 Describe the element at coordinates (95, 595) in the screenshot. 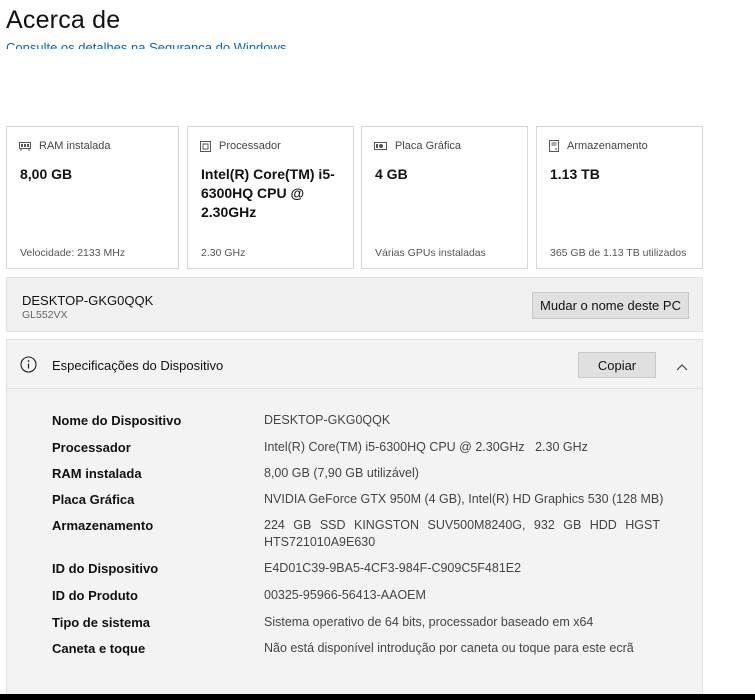

I see `spec-label: ID do Produto` at that location.